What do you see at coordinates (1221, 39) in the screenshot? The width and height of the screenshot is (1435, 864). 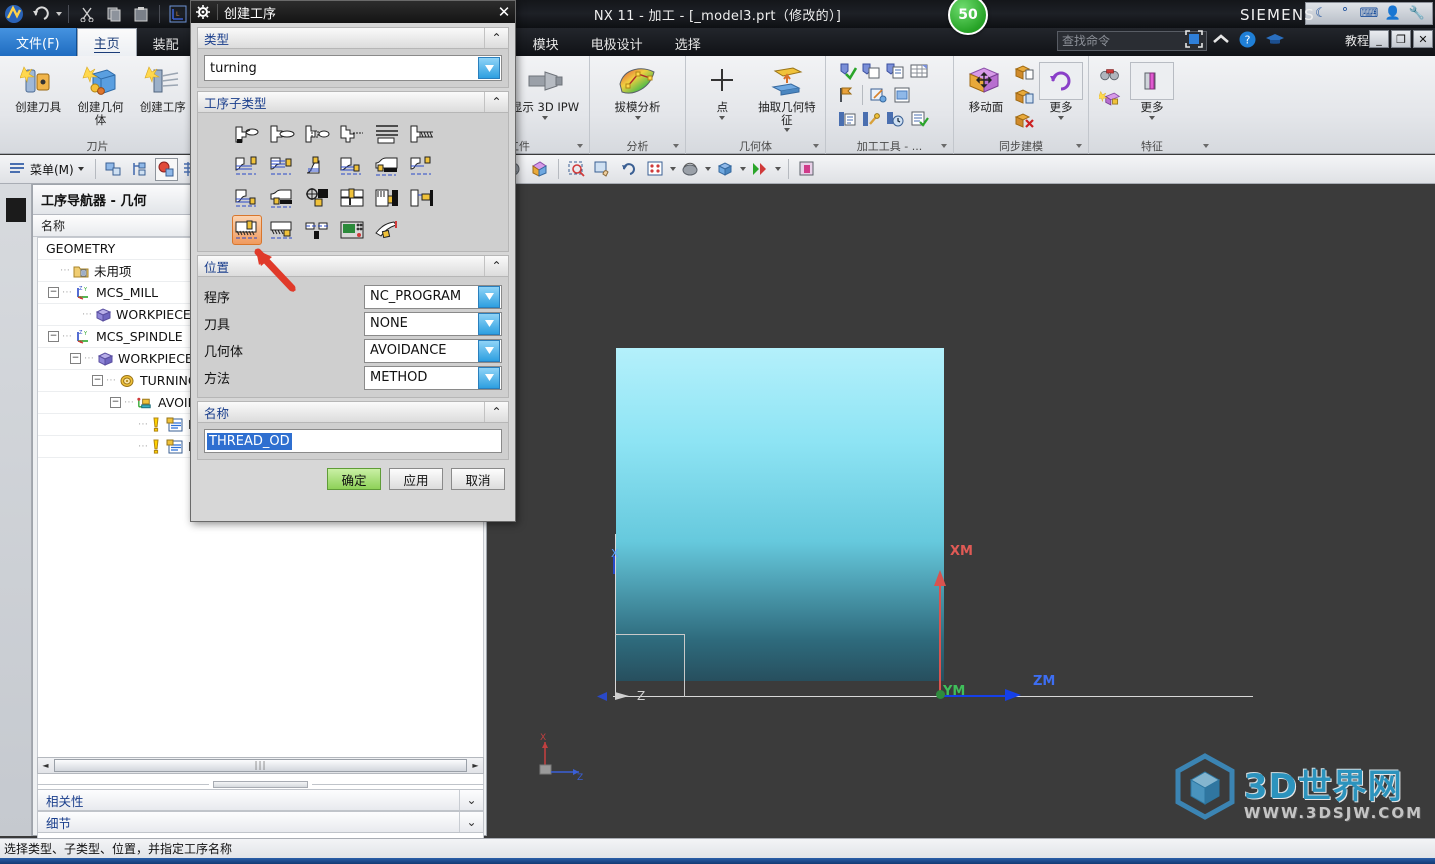 I see `chevron-up-icon` at bounding box center [1221, 39].